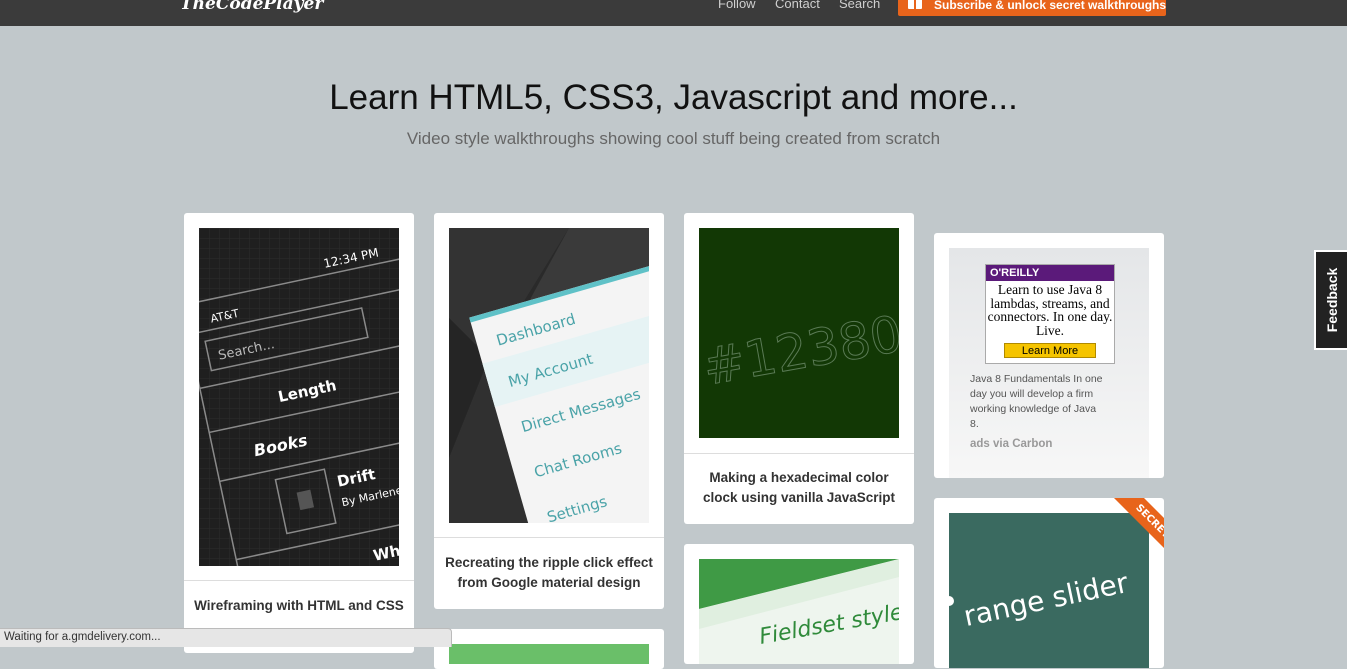 Image resolution: width=1347 pixels, height=669 pixels. Describe the element at coordinates (915, 4) in the screenshot. I see `gift-icon` at that location.